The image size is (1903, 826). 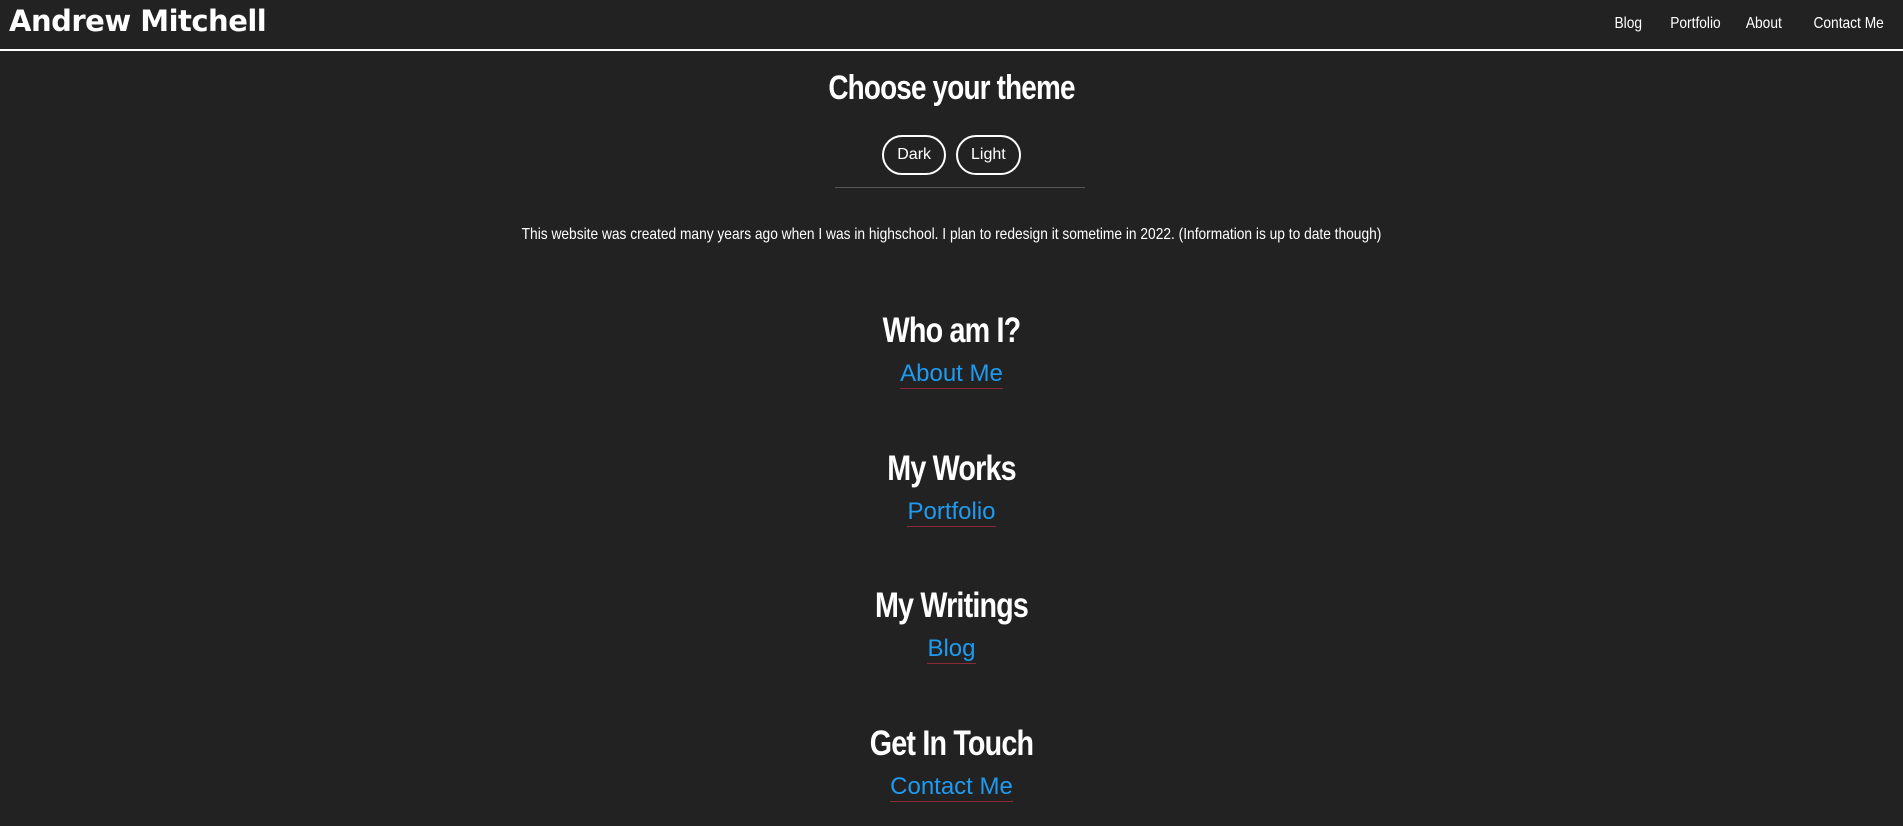 I want to click on contact-me-link: Contact Me, so click(x=951, y=787).